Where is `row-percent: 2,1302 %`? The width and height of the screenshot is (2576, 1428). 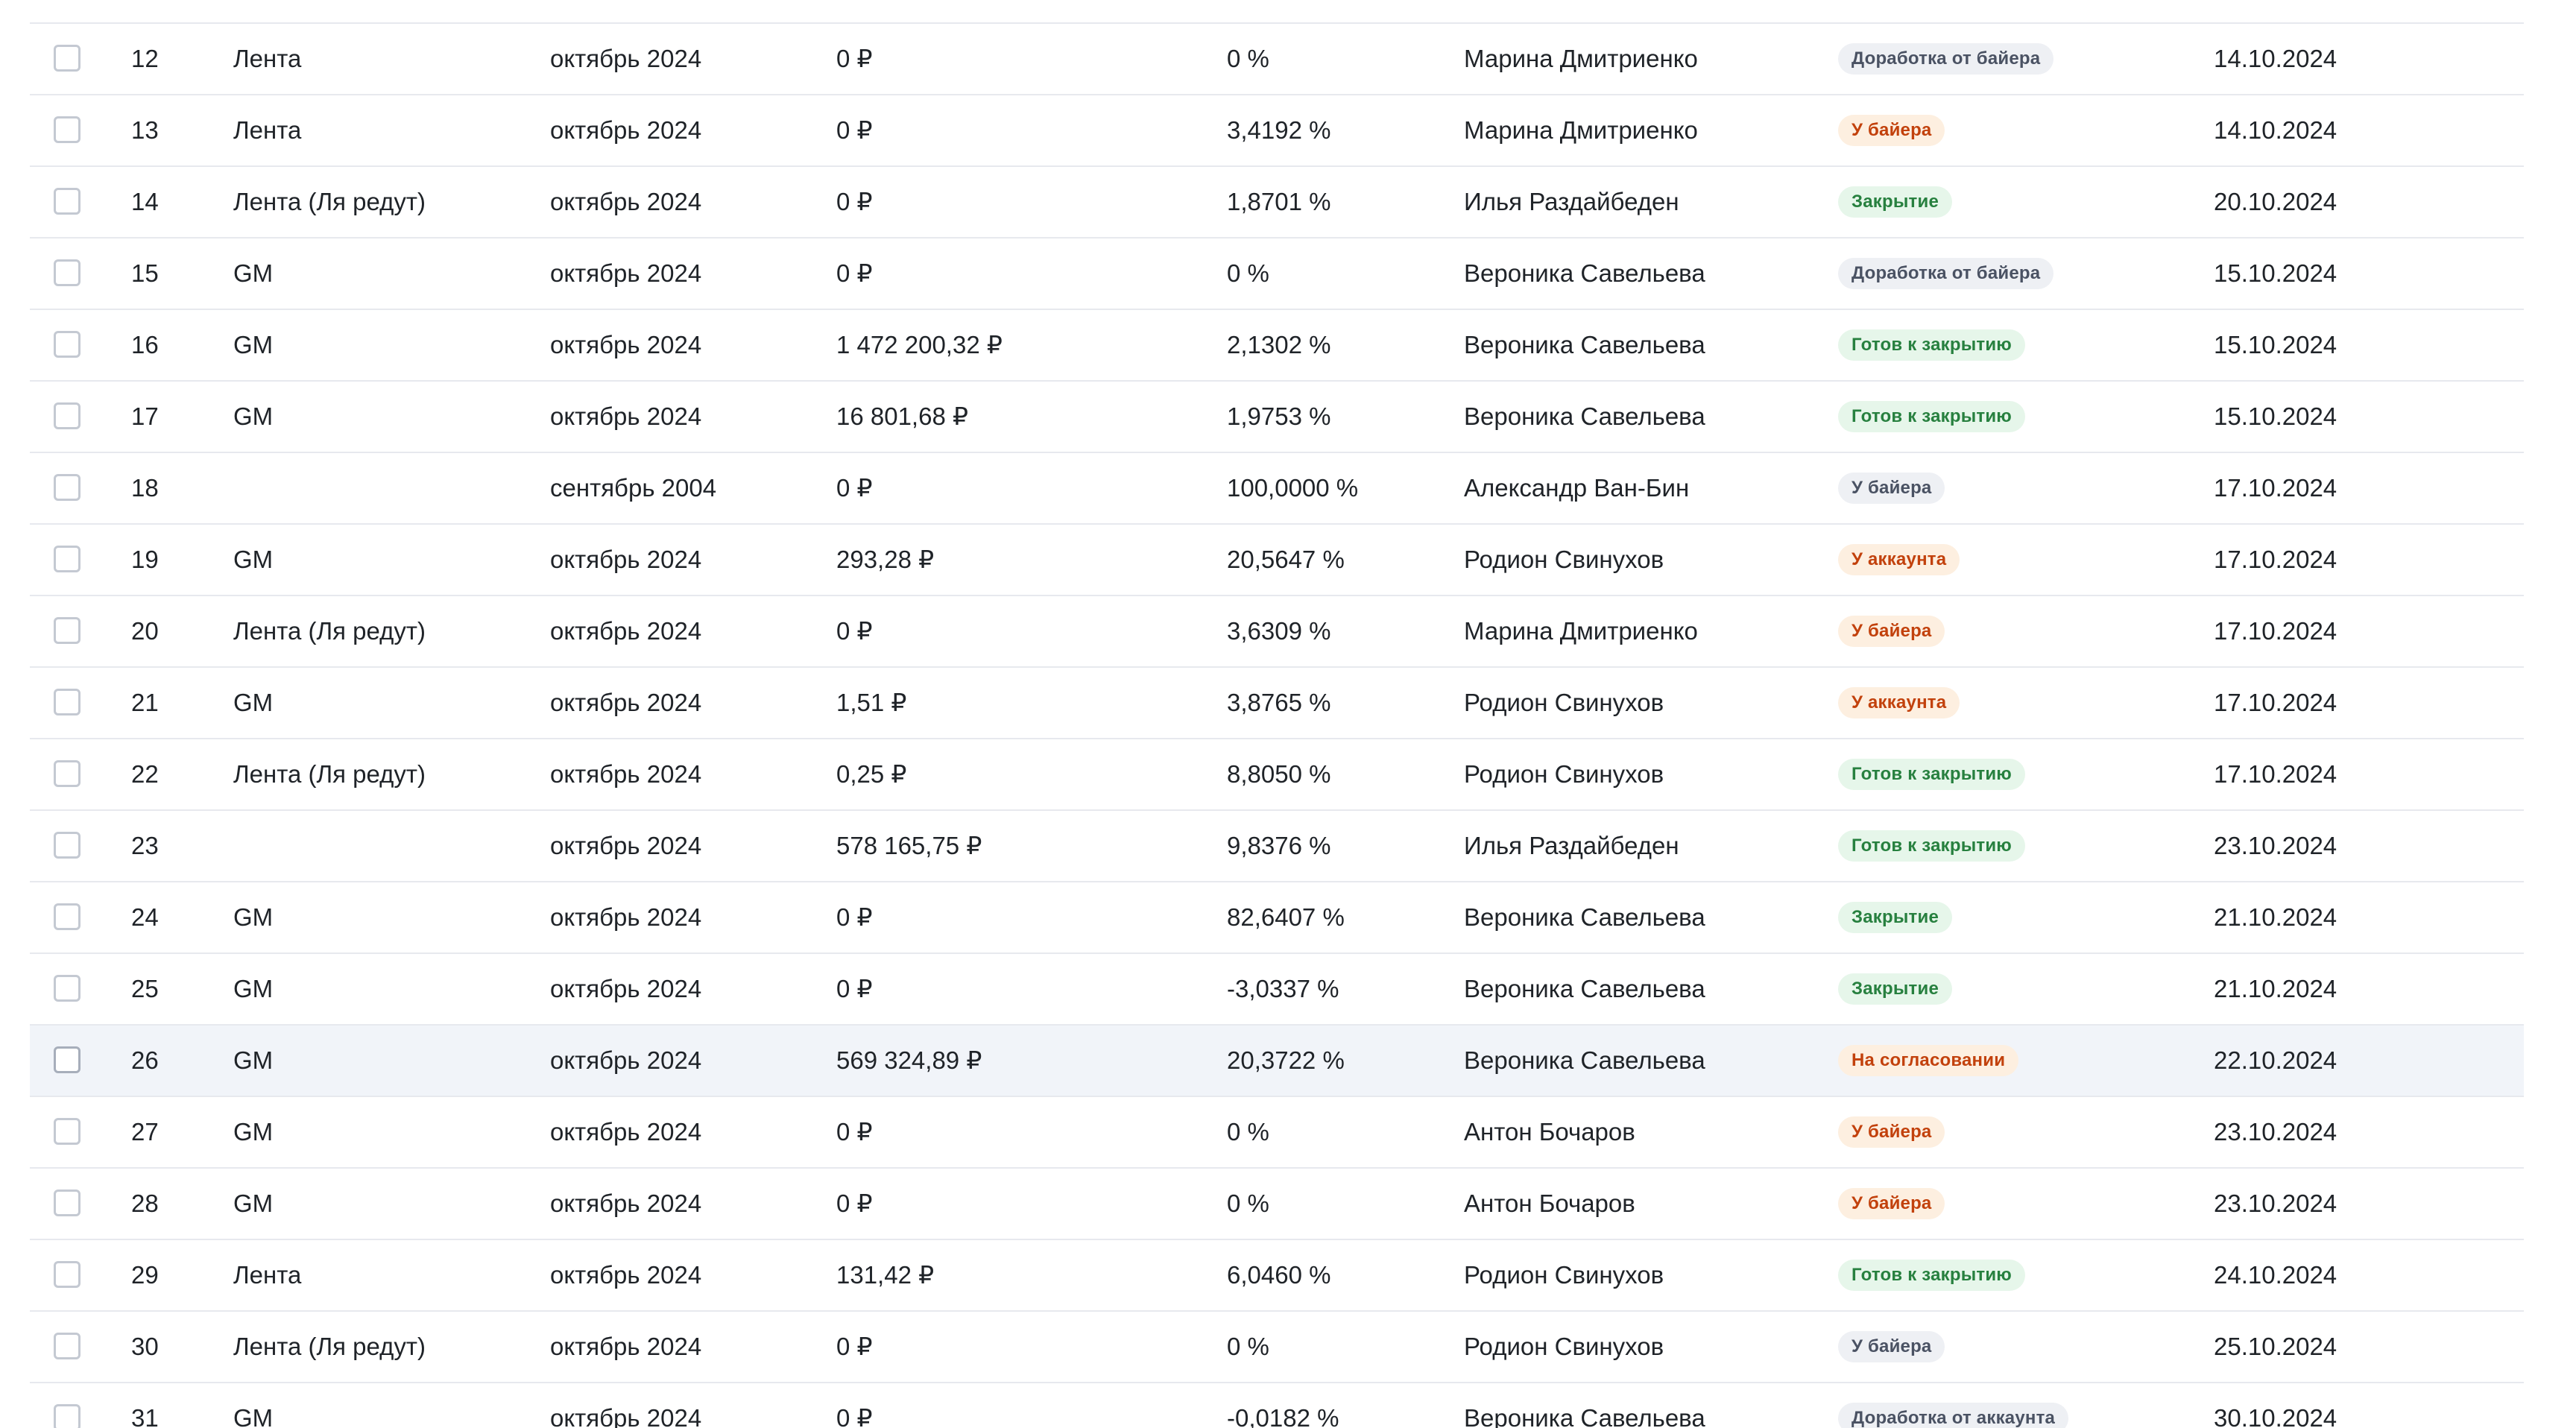
row-percent: 2,1302 % is located at coordinates (1279, 344).